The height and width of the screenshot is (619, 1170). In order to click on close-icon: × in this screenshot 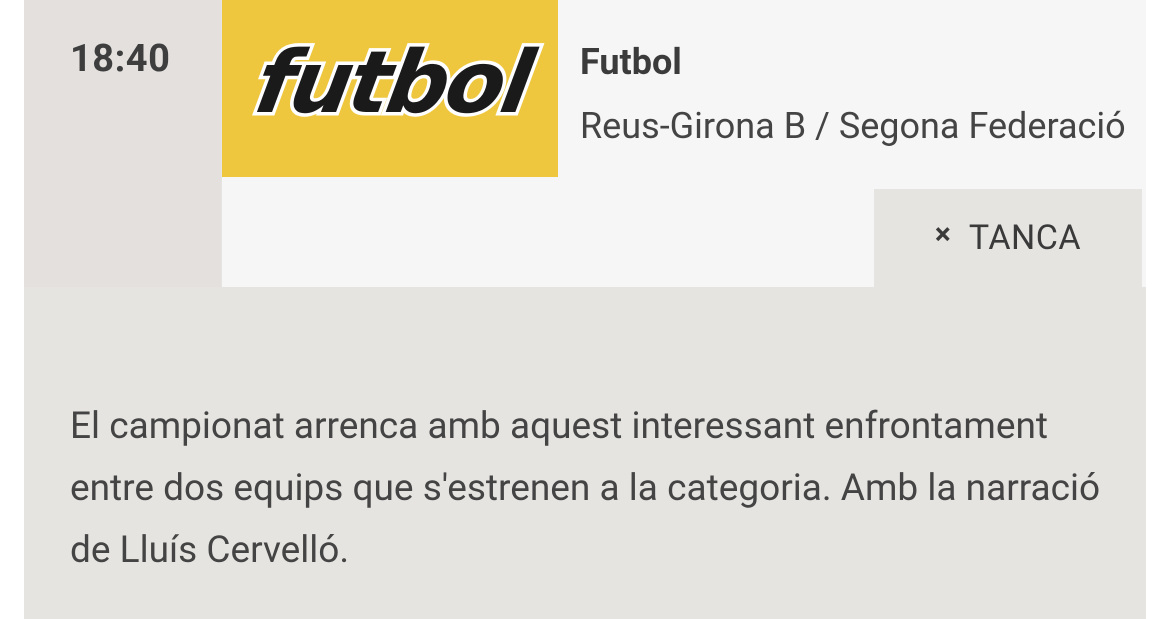, I will do `click(942, 234)`.